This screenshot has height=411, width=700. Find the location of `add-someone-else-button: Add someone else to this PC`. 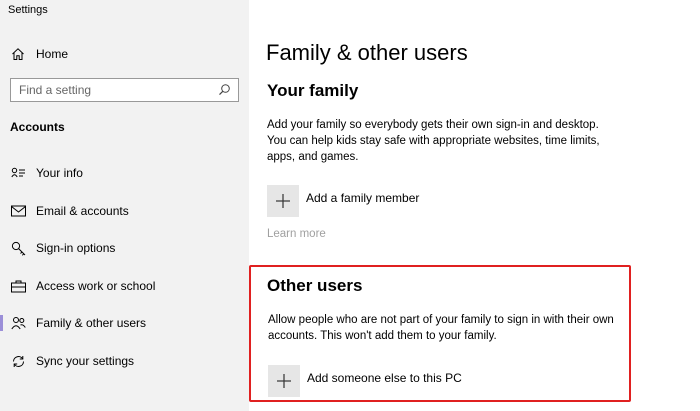

add-someone-else-button: Add someone else to this PC is located at coordinates (365, 381).